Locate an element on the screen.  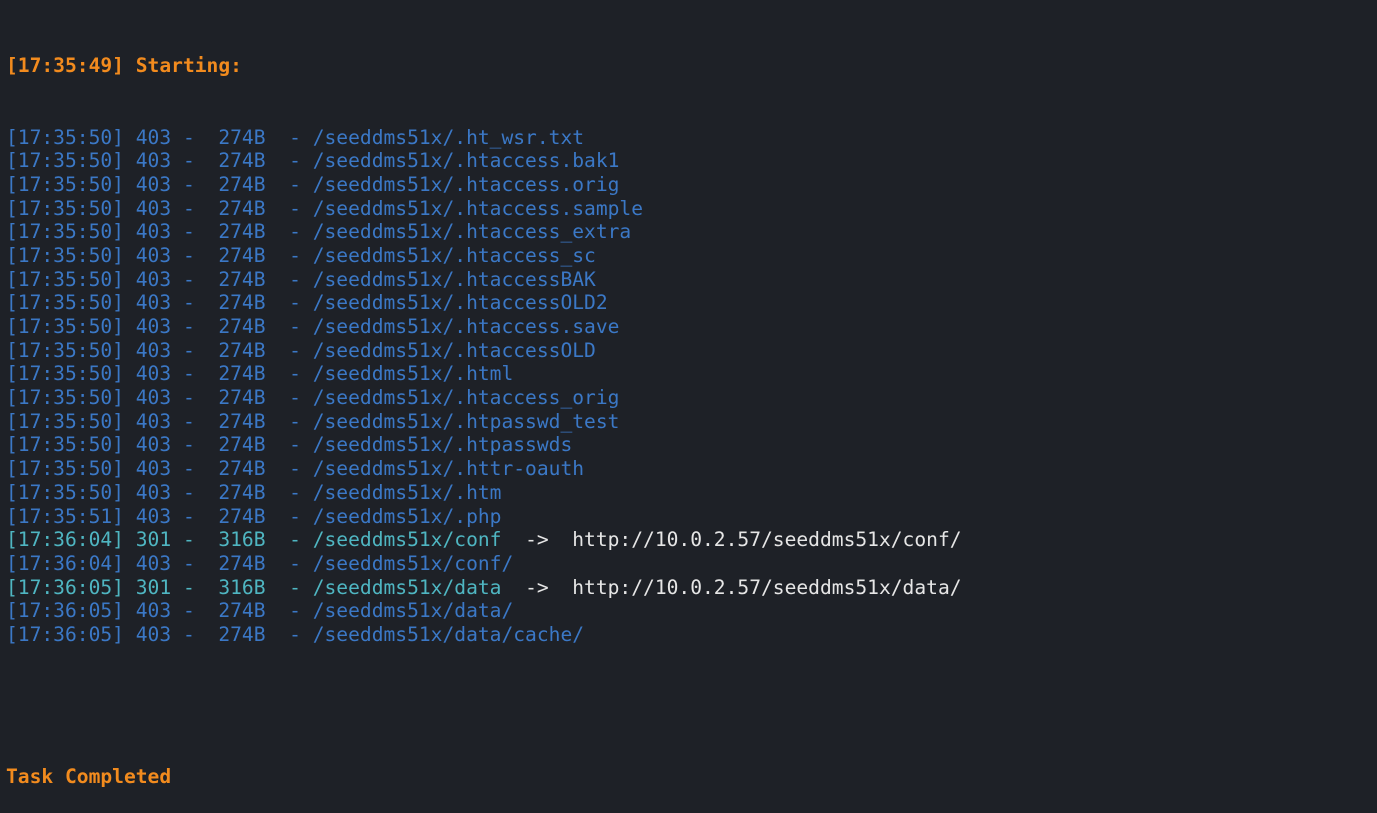
result-path: /seeddms51x/.htaccess.orig is located at coordinates (466, 184).